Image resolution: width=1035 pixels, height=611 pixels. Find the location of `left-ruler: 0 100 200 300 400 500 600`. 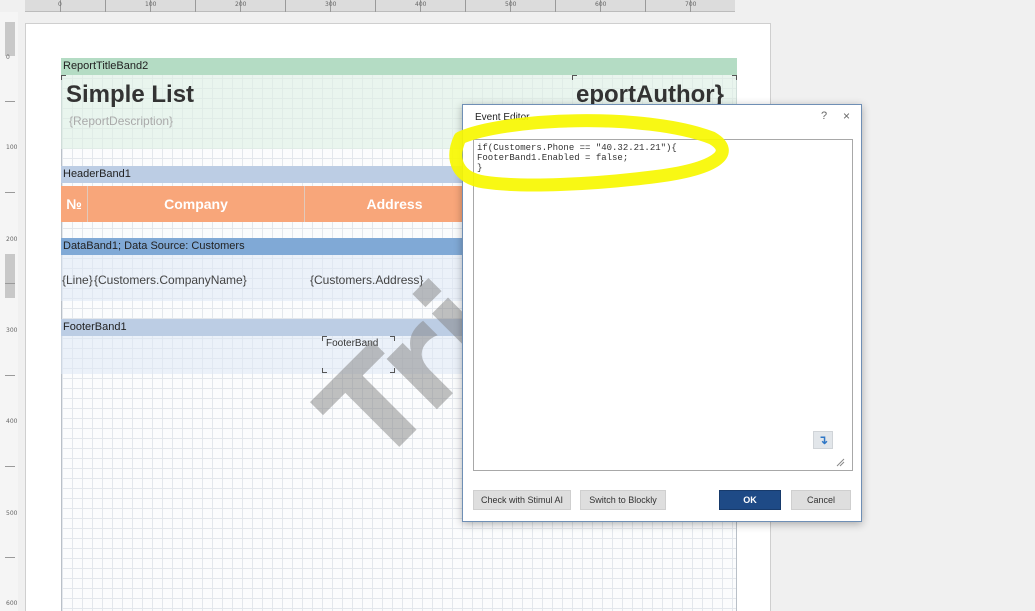

left-ruler: 0 100 200 300 400 500 600 is located at coordinates (9, 311).